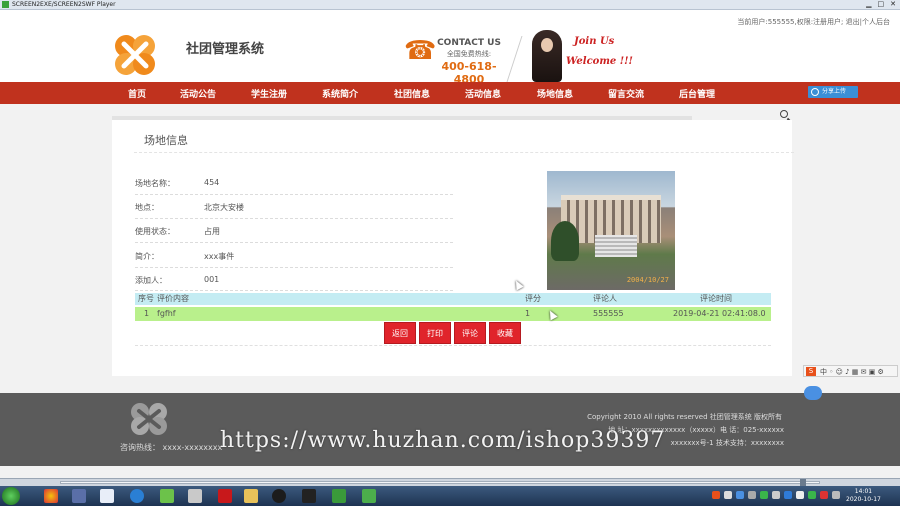 Image resolution: width=900 pixels, height=506 pixels. I want to click on favorite-button: 收藏, so click(505, 333).